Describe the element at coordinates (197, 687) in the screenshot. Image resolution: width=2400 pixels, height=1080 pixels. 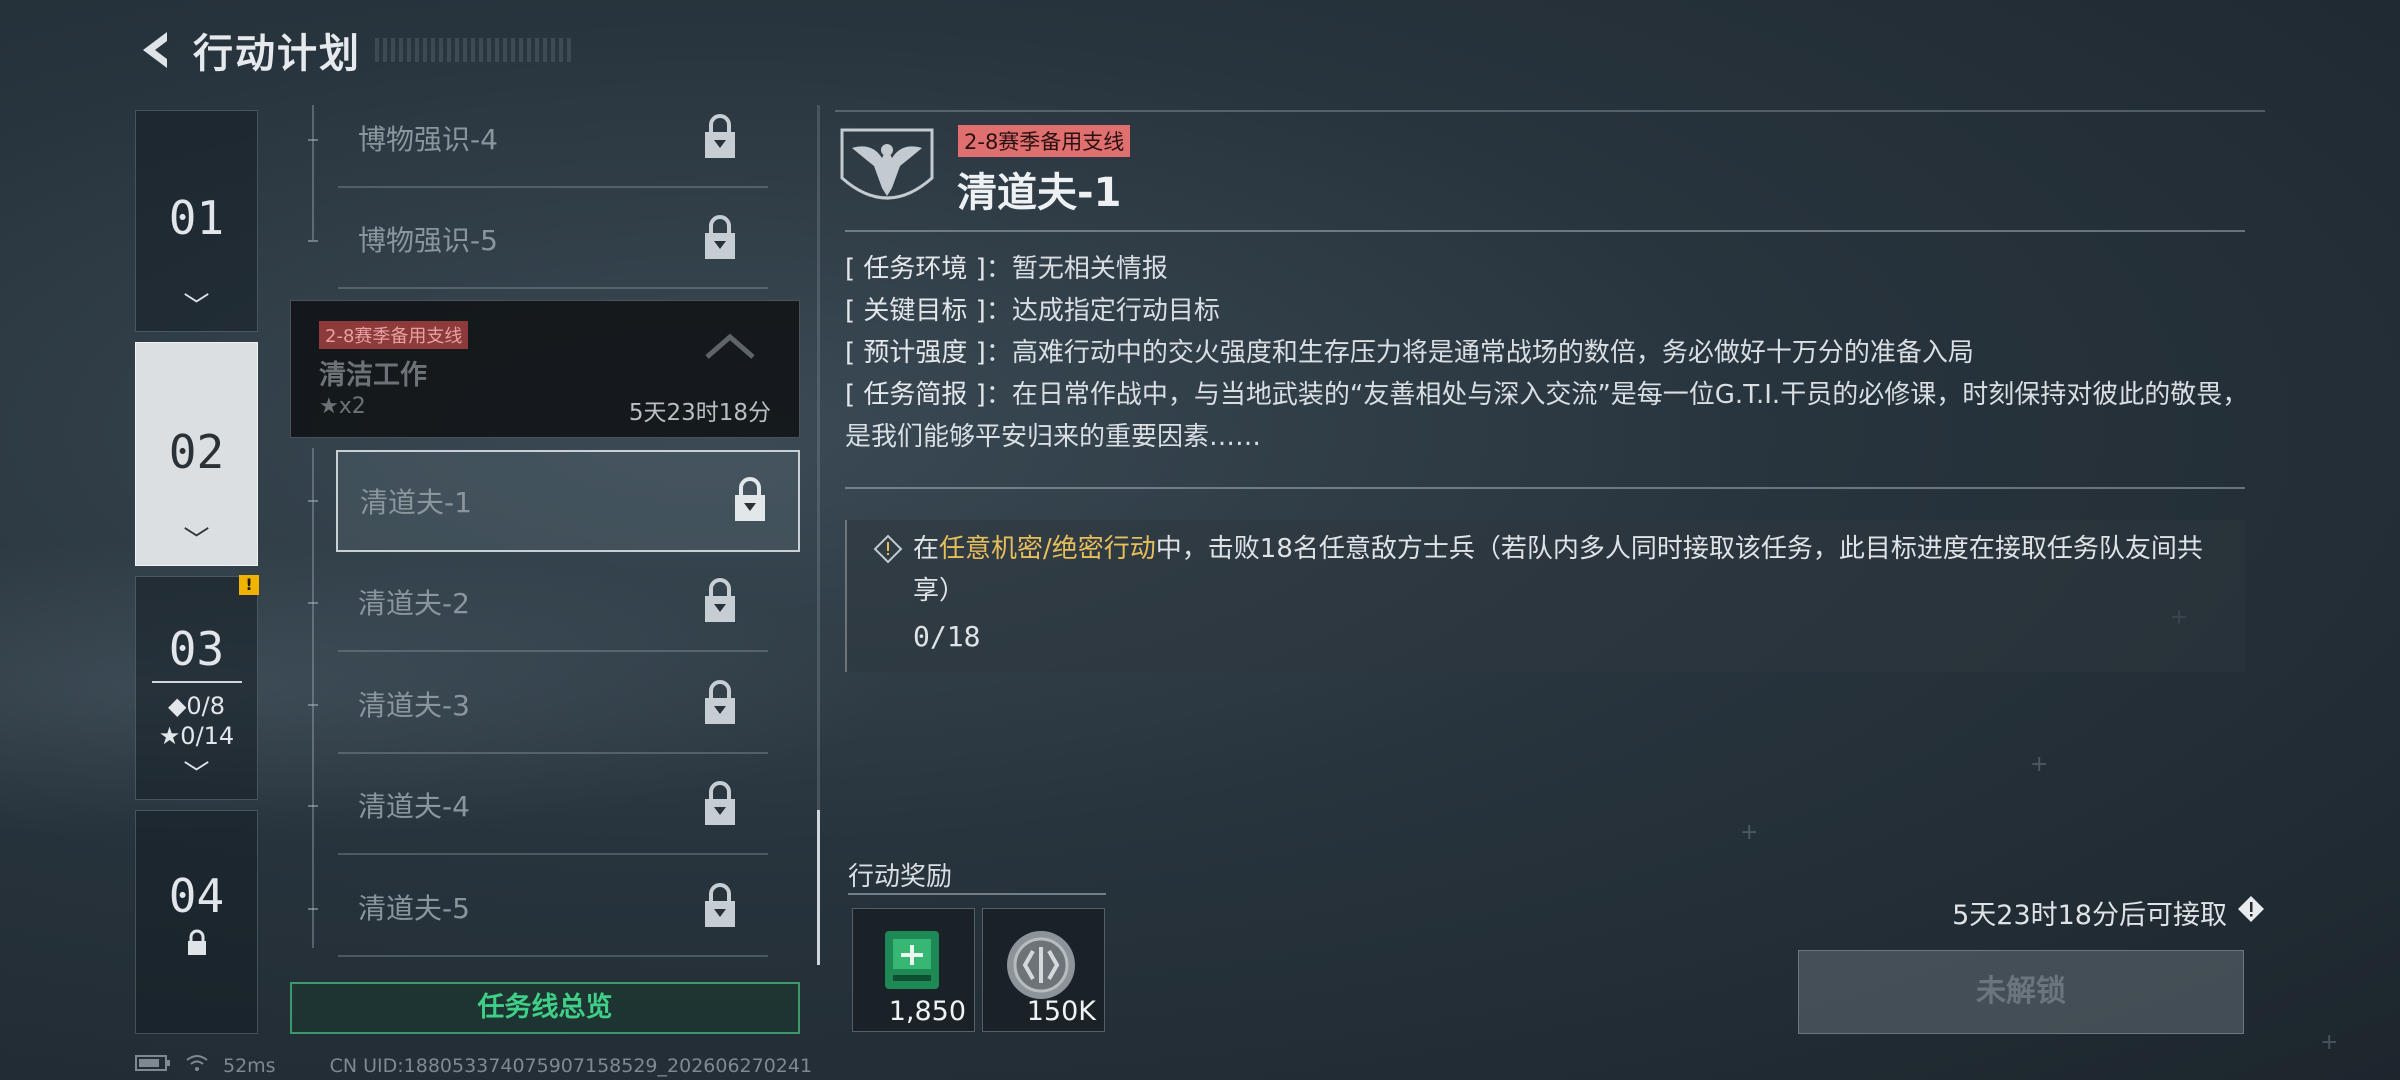
I see `chapter-tab-03: ! 03 ◆0/8 ★0/14 ﹀` at that location.